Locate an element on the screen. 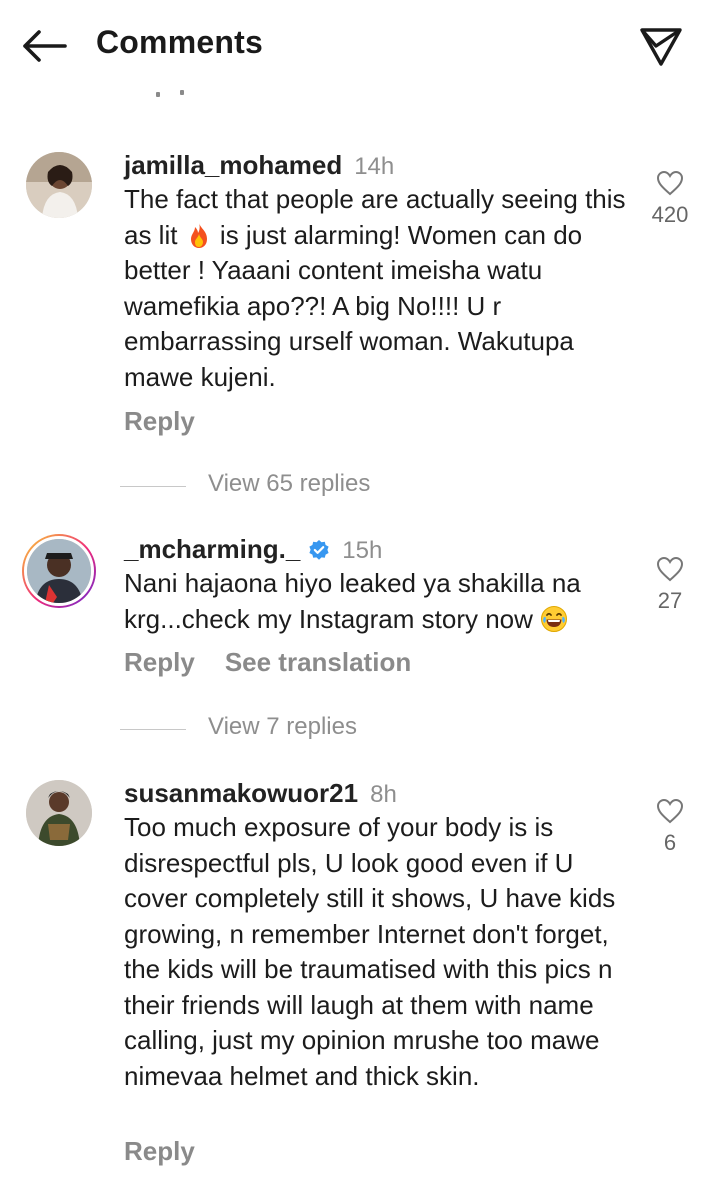 The image size is (706, 1200). page-title: Comments is located at coordinates (179, 42).